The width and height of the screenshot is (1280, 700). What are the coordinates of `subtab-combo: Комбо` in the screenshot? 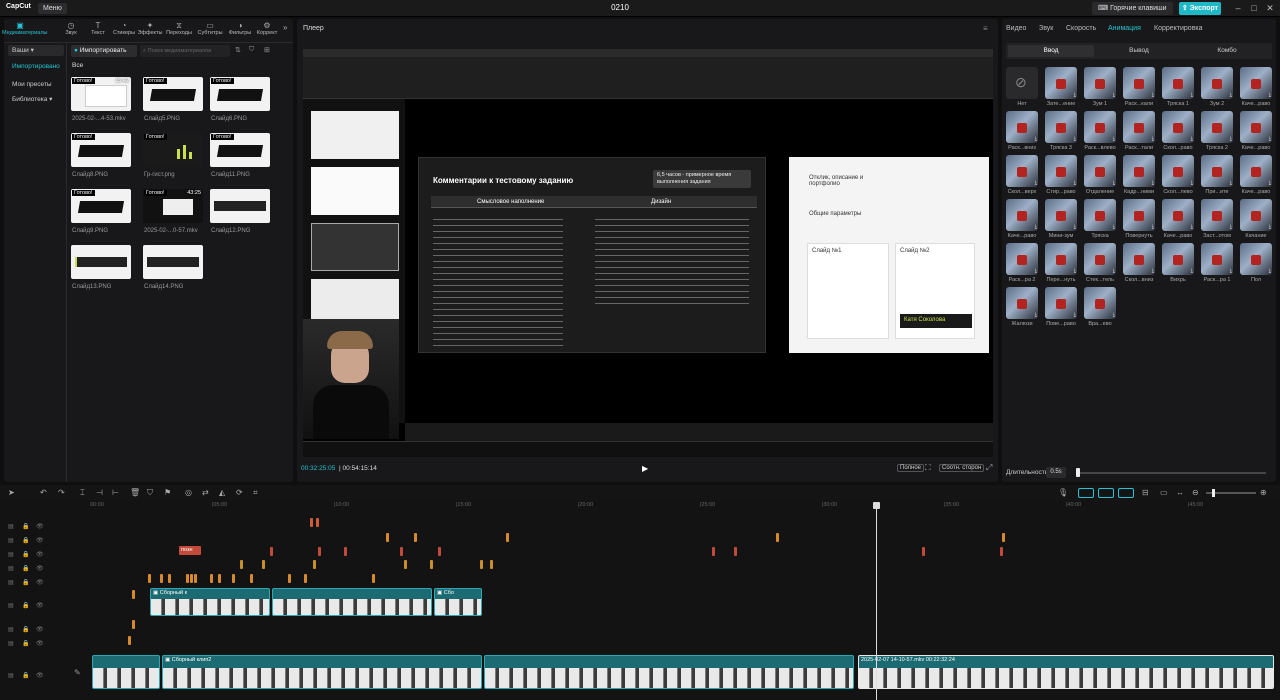 It's located at (1227, 51).